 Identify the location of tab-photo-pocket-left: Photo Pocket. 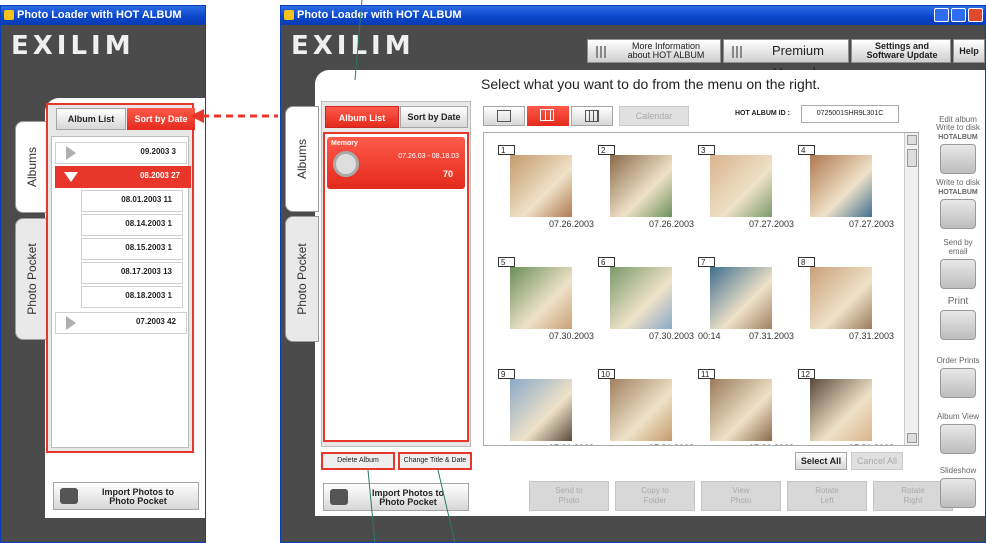
(32, 279).